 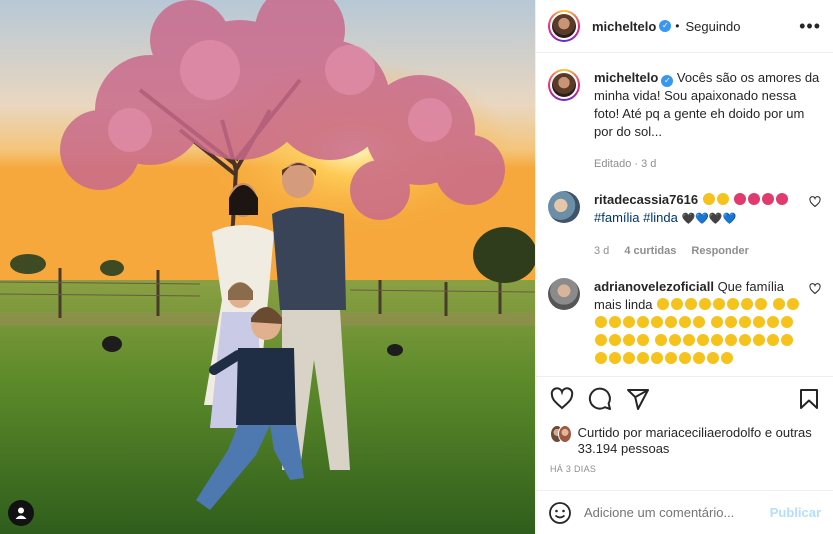 I want to click on emoji-icon, so click(x=560, y=513).